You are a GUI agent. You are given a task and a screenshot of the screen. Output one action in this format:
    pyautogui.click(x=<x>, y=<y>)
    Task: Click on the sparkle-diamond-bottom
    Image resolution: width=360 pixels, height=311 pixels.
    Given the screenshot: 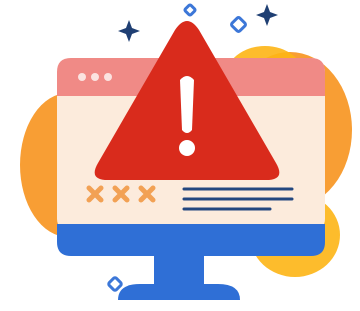 What is the action you would take?
    pyautogui.click(x=115, y=284)
    